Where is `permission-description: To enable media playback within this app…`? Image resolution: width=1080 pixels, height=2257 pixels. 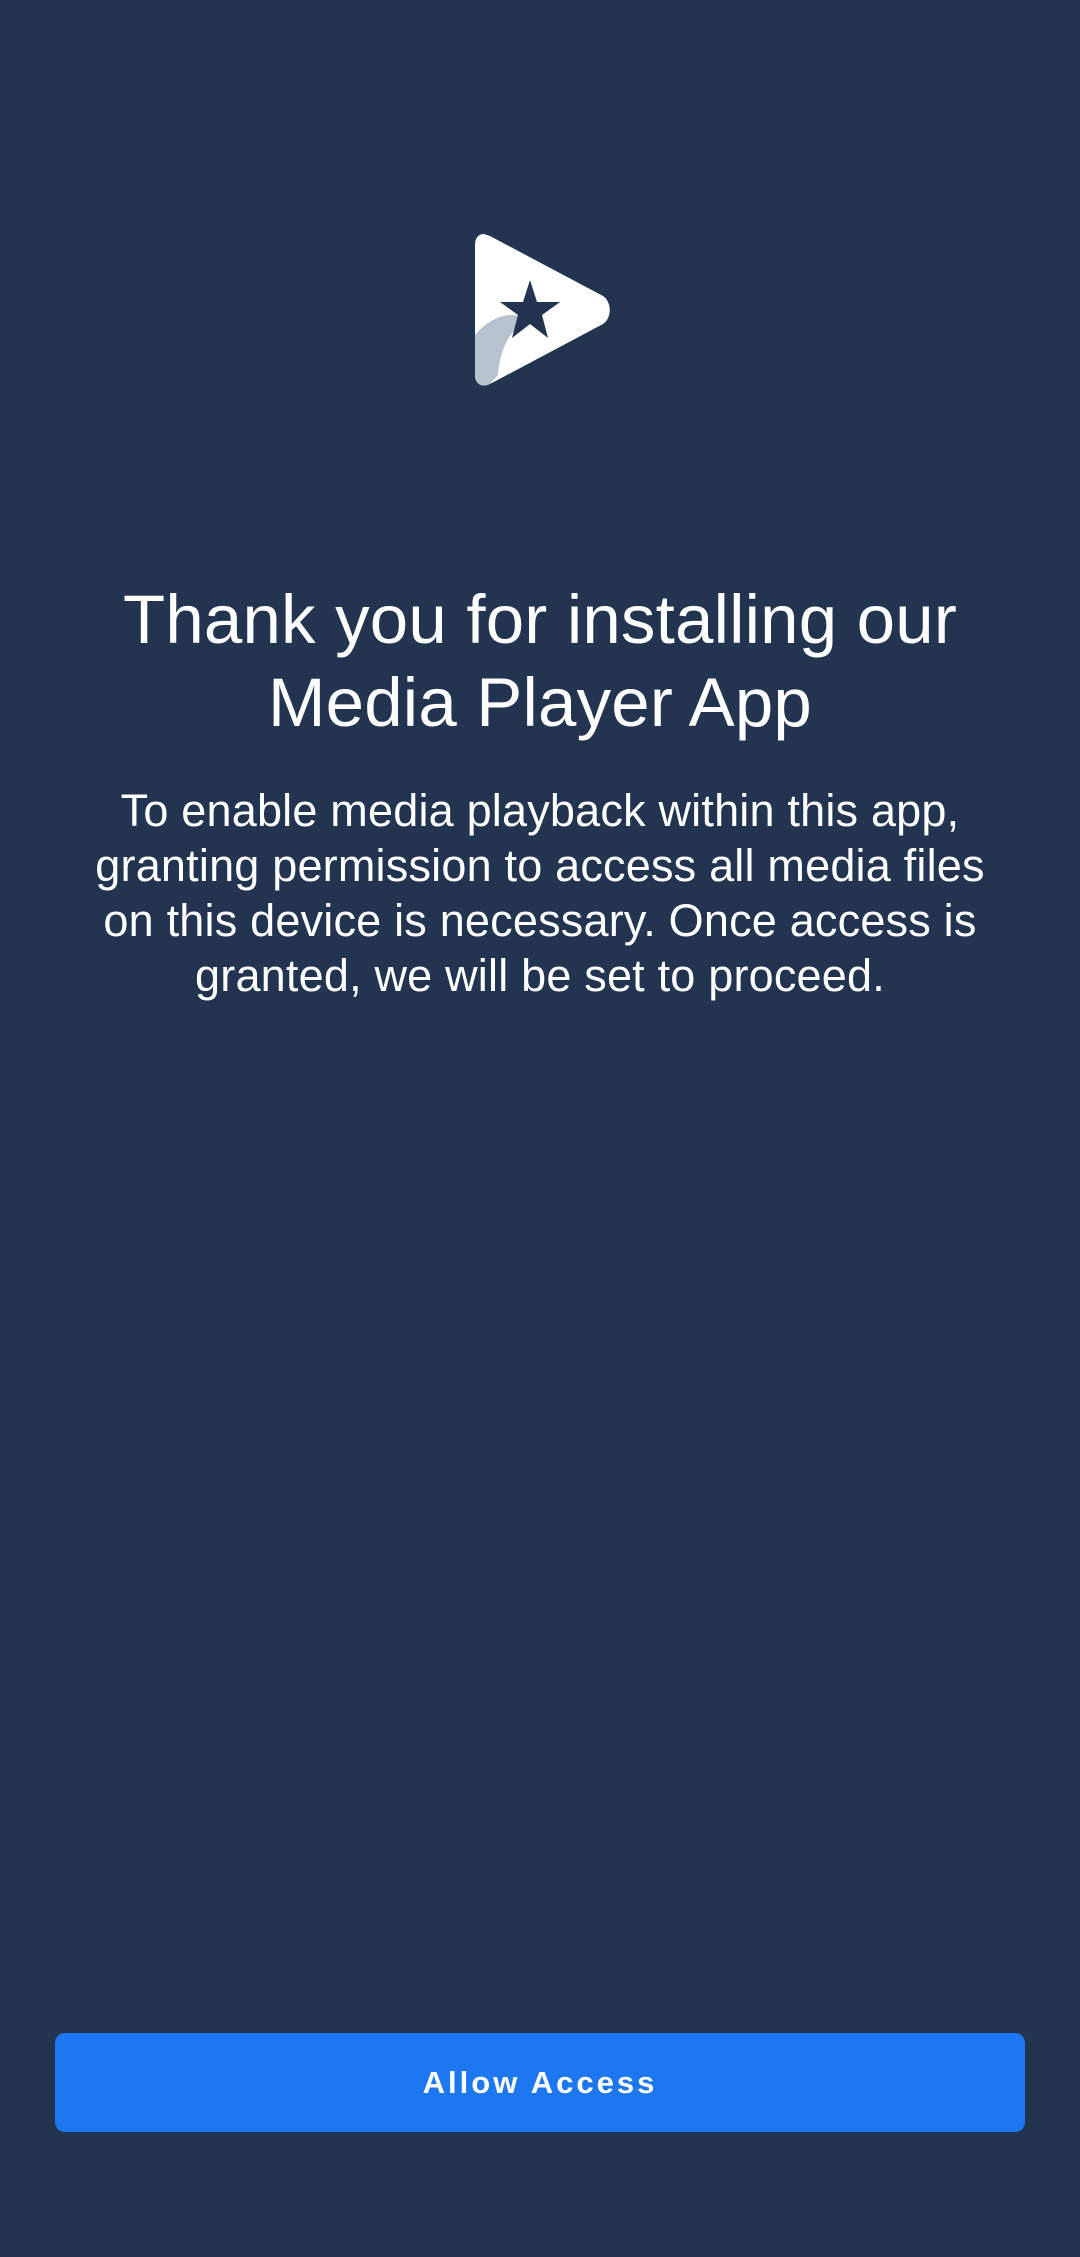
permission-description: To enable media playback within this app… is located at coordinates (540, 893).